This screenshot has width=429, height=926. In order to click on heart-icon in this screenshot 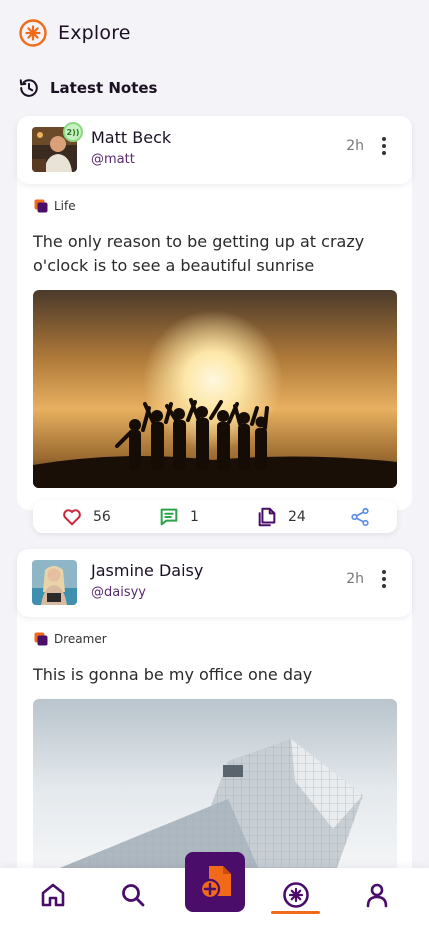, I will do `click(72, 516)`.